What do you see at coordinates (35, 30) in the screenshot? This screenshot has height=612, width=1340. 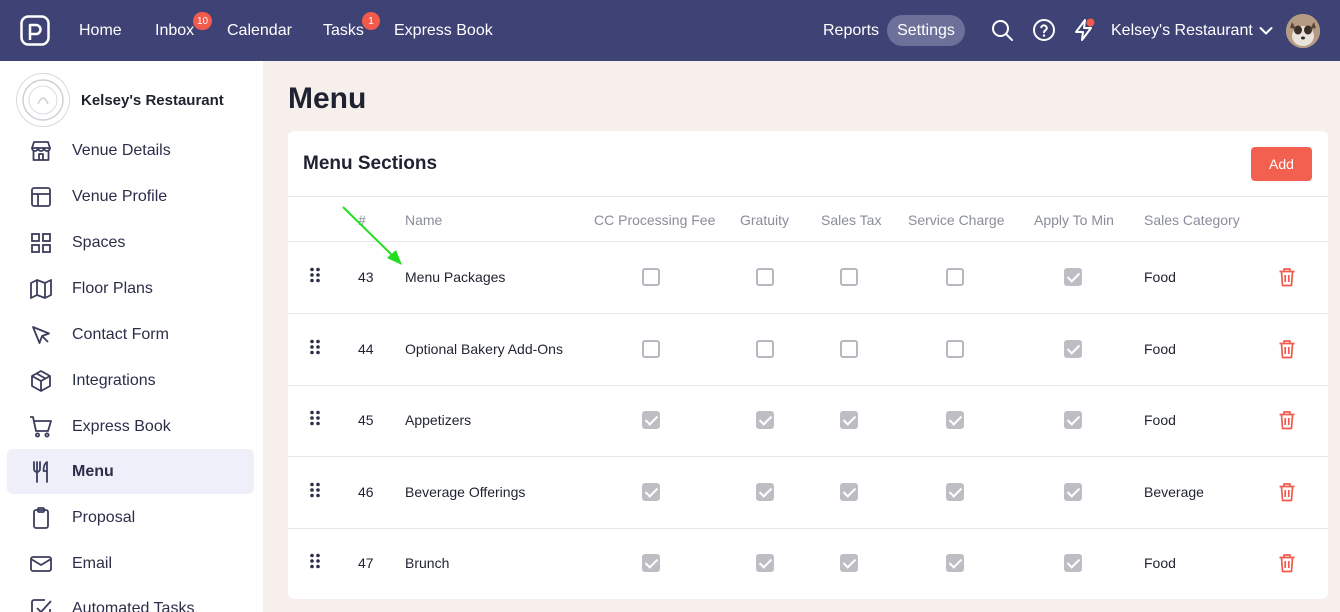 I see `app-logo-icon` at bounding box center [35, 30].